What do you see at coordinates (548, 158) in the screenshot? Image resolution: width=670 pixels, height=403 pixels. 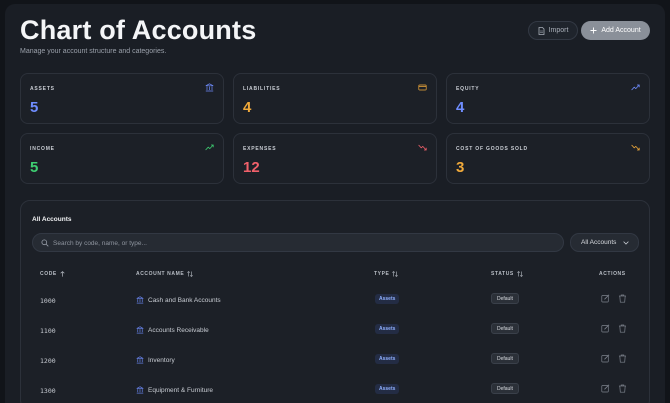 I see `summary-card-cogs: COST OF GOODS SOLD 3` at bounding box center [548, 158].